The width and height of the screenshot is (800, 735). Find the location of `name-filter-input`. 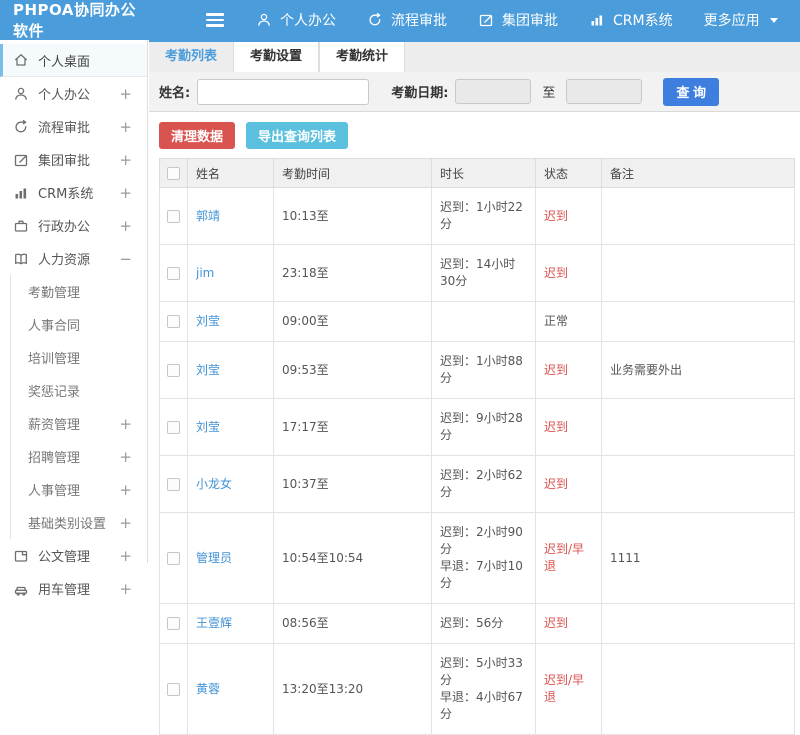

name-filter-input is located at coordinates (283, 91).